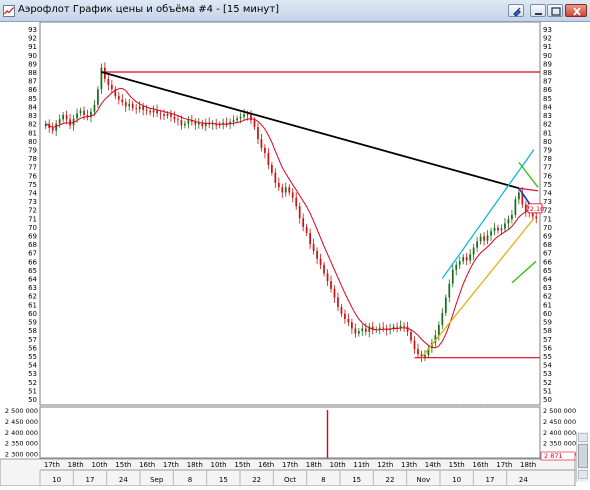 The image size is (590, 490). I want to click on y-tick-right: 51, so click(547, 391).